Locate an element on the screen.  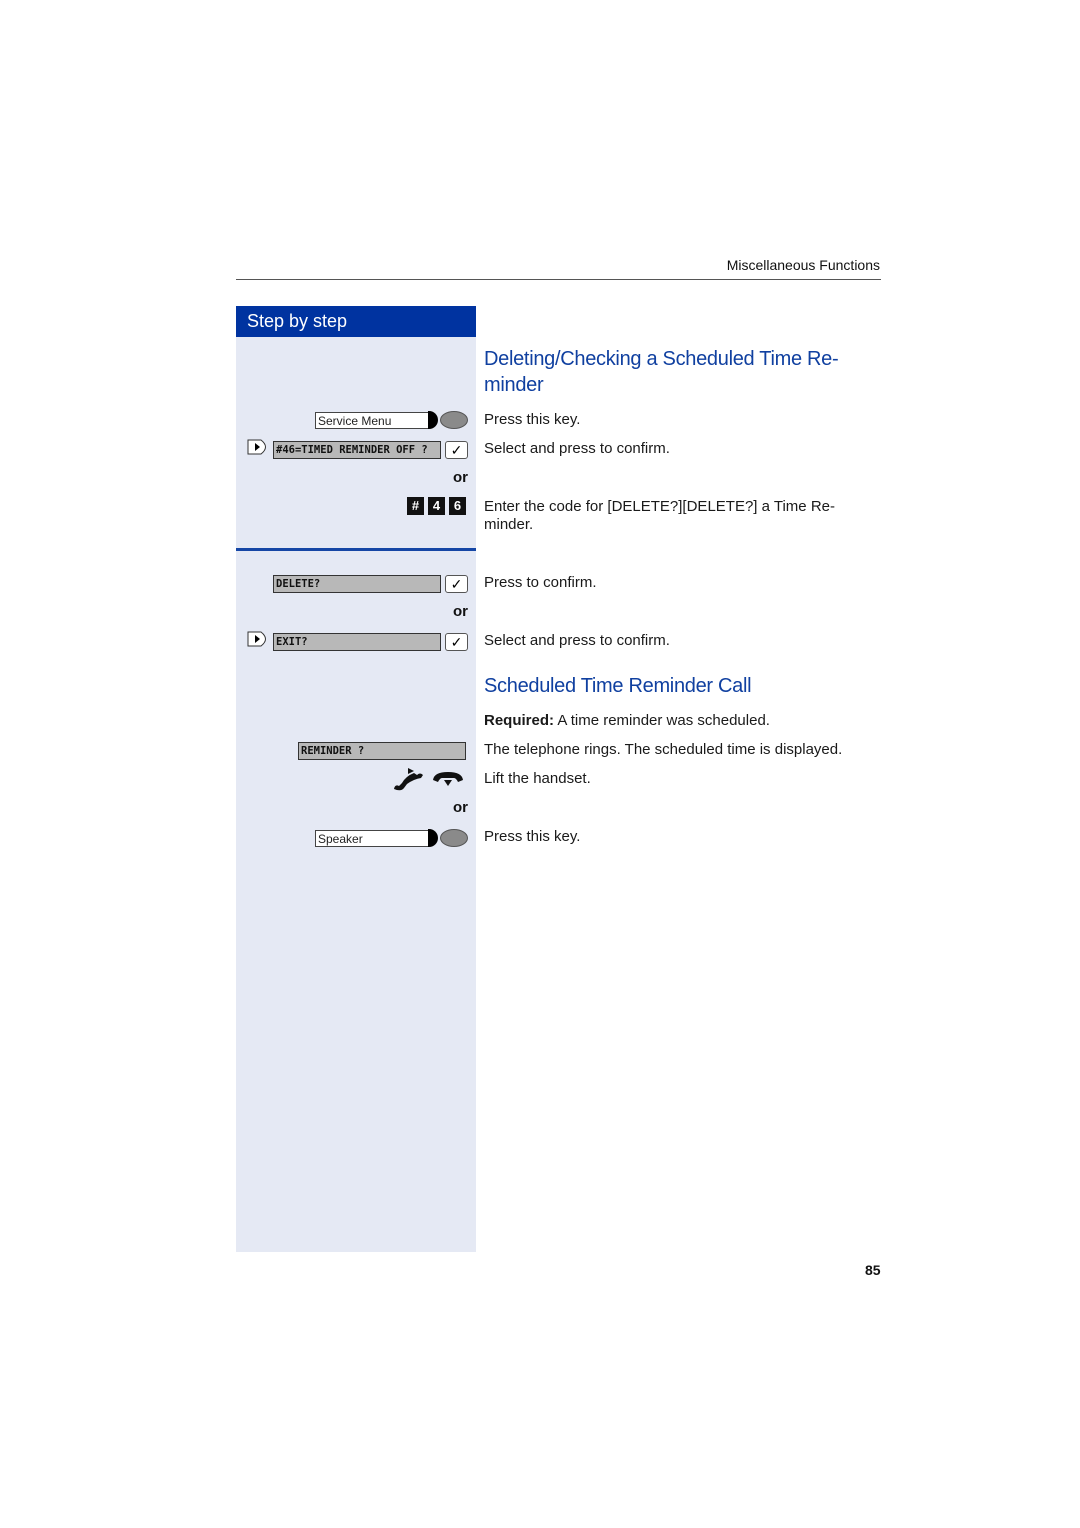
header-divider is located at coordinates (558, 279).